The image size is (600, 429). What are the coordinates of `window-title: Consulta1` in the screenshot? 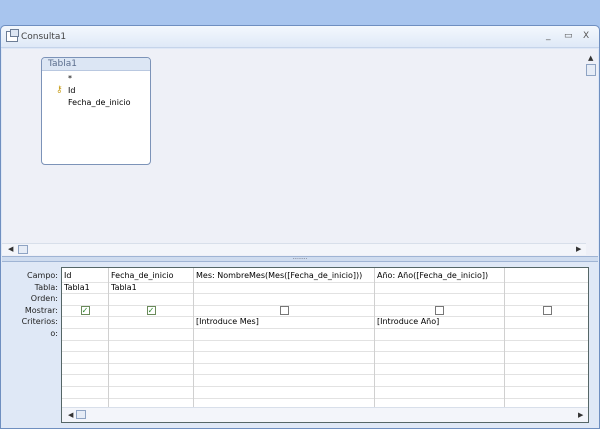 It's located at (44, 37).